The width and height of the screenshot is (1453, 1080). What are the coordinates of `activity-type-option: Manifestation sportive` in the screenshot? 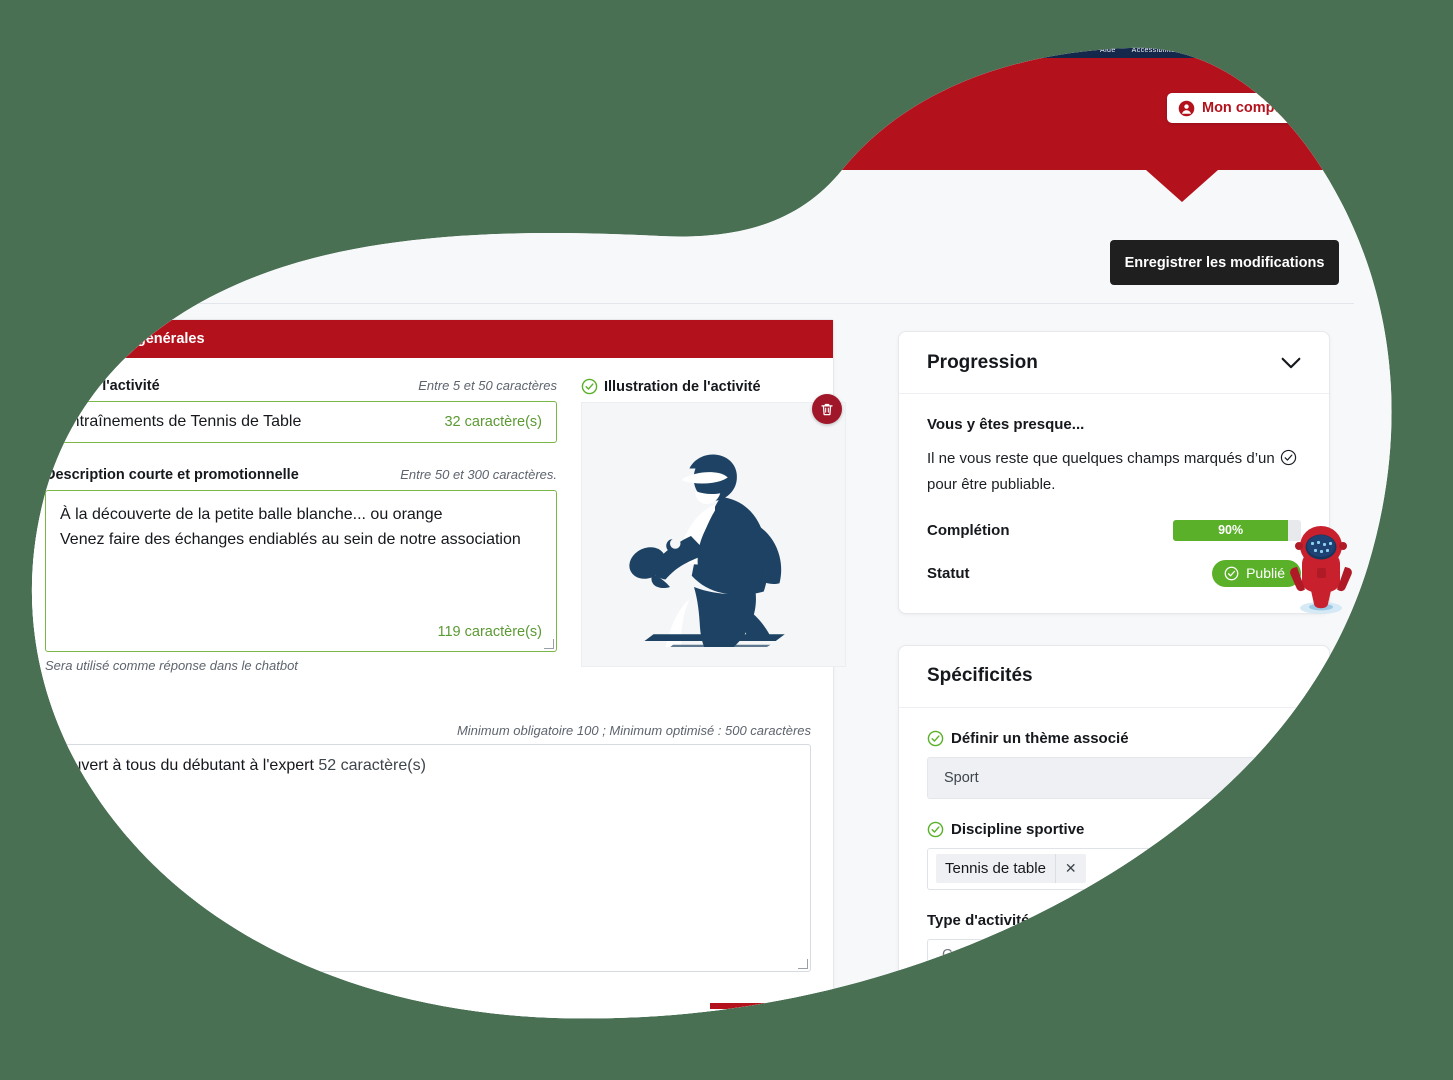 It's located at (1114, 1037).